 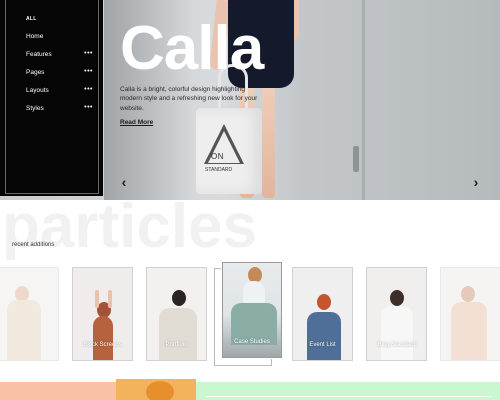 What do you see at coordinates (396, 314) in the screenshot?
I see `carousel-card-blog-standard: Blog Standard` at bounding box center [396, 314].